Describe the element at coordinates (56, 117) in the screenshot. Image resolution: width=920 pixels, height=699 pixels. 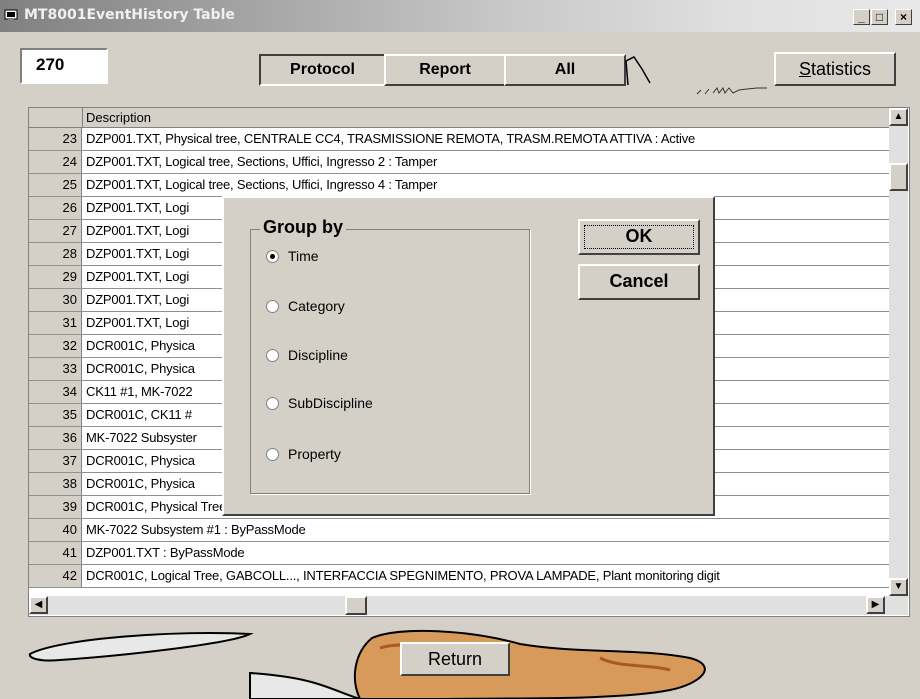
I see `row-number-header` at that location.